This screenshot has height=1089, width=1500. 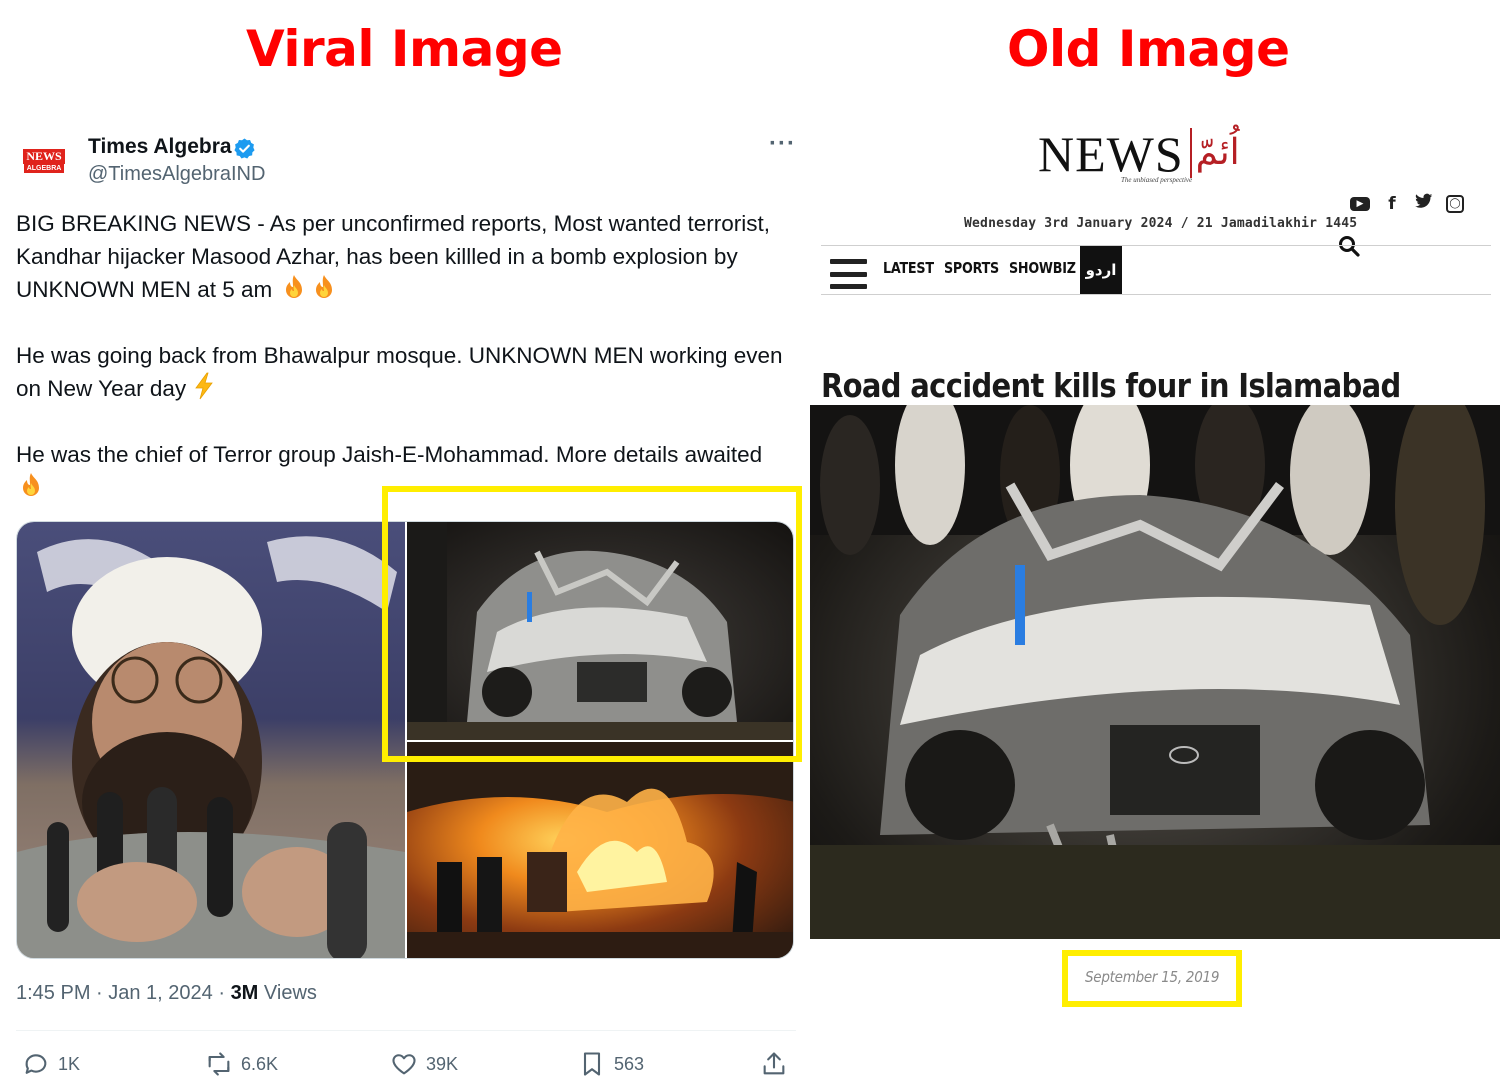 I want to click on tweet-meta: 1:45 PM · Jan 1, 2024 · 3M Views, so click(x=166, y=993).